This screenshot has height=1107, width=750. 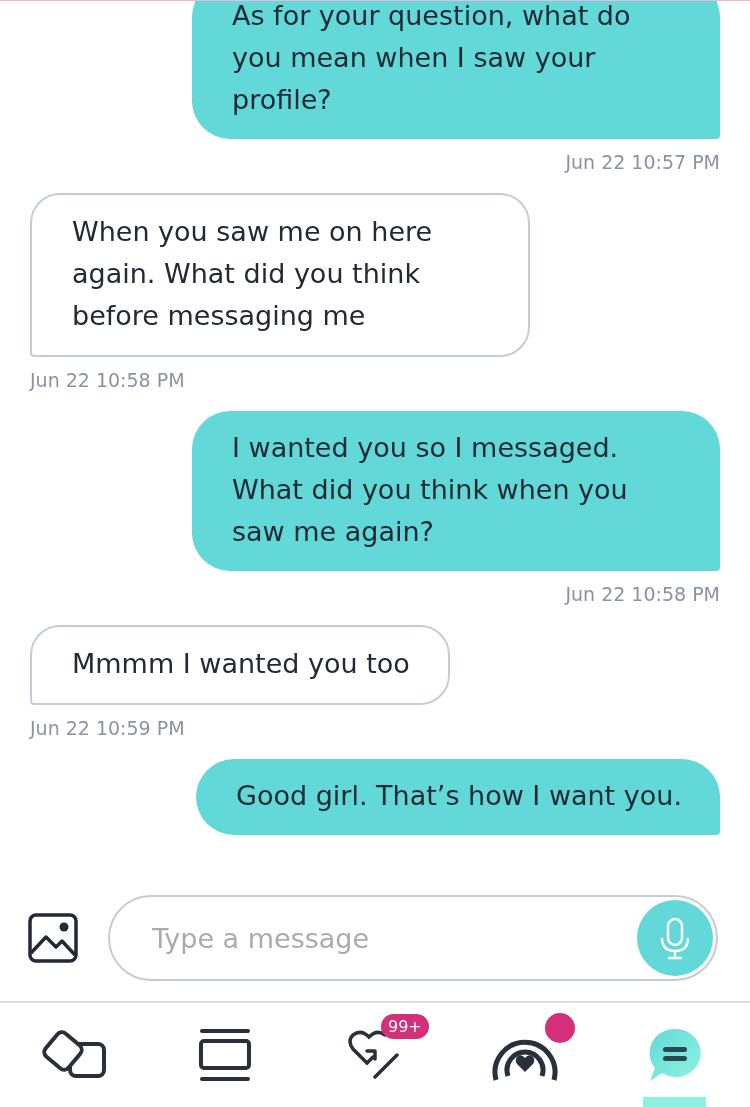 What do you see at coordinates (225, 1055) in the screenshot?
I see `feed-icon` at bounding box center [225, 1055].